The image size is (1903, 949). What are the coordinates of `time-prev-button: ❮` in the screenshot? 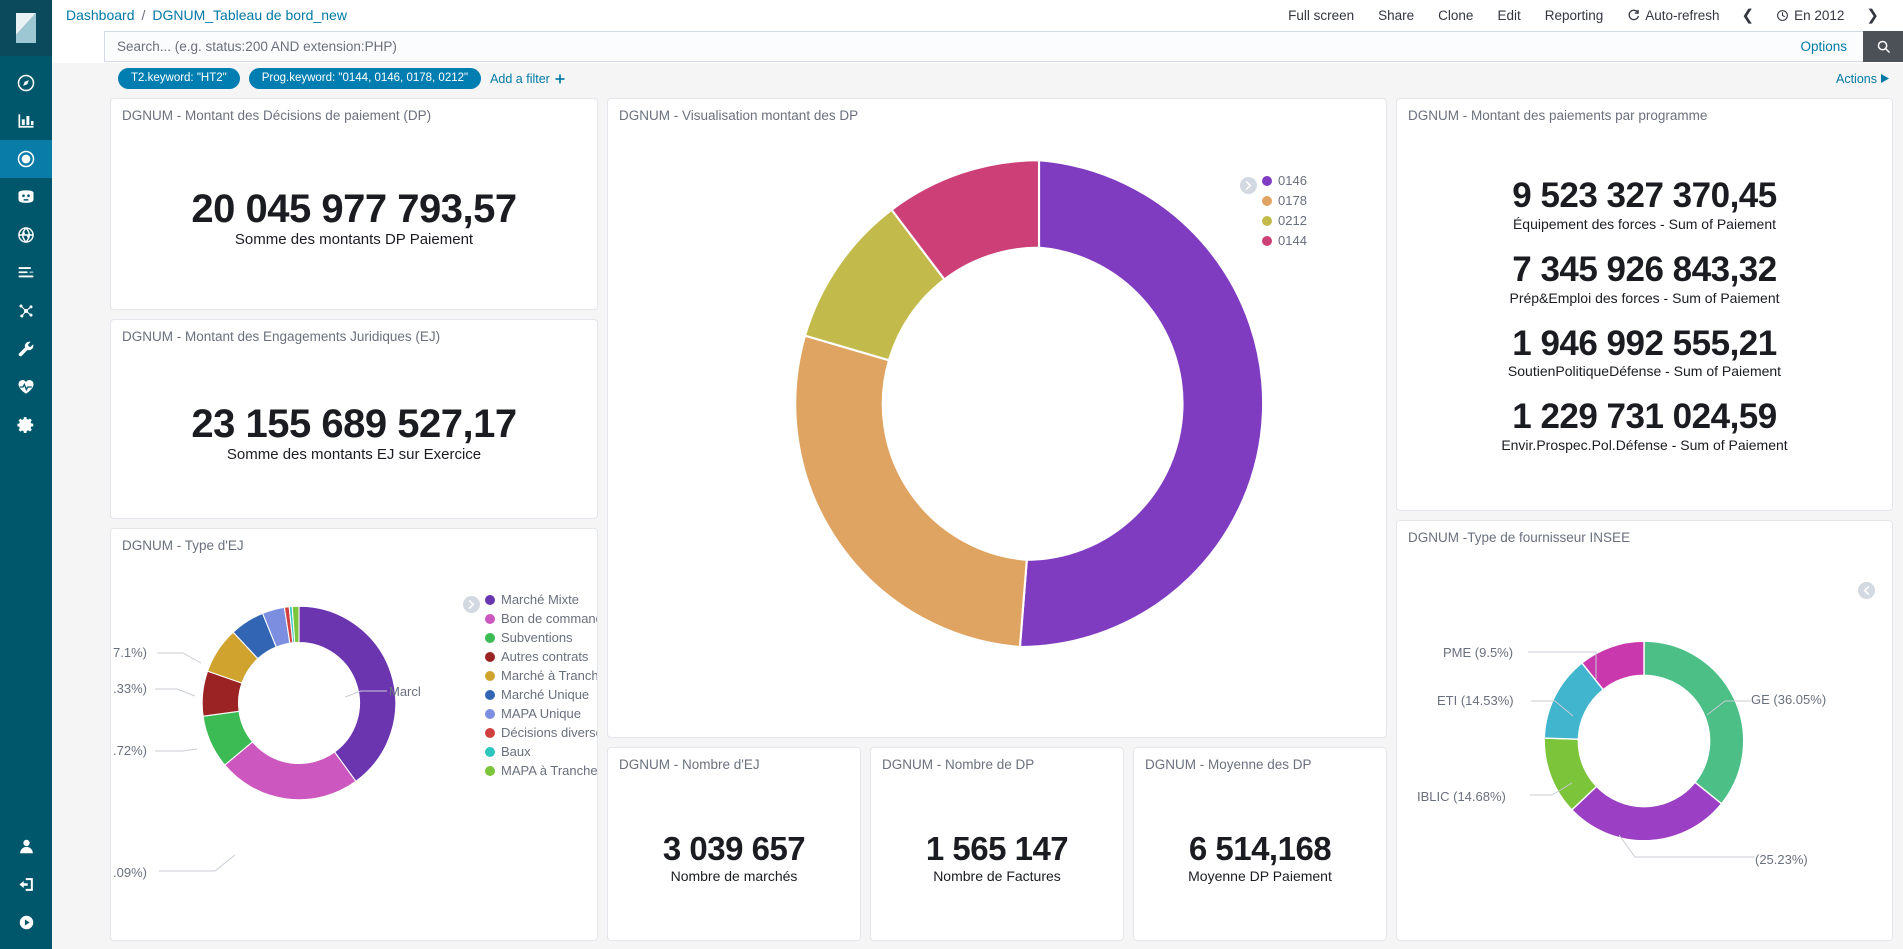 It's located at (1748, 15).